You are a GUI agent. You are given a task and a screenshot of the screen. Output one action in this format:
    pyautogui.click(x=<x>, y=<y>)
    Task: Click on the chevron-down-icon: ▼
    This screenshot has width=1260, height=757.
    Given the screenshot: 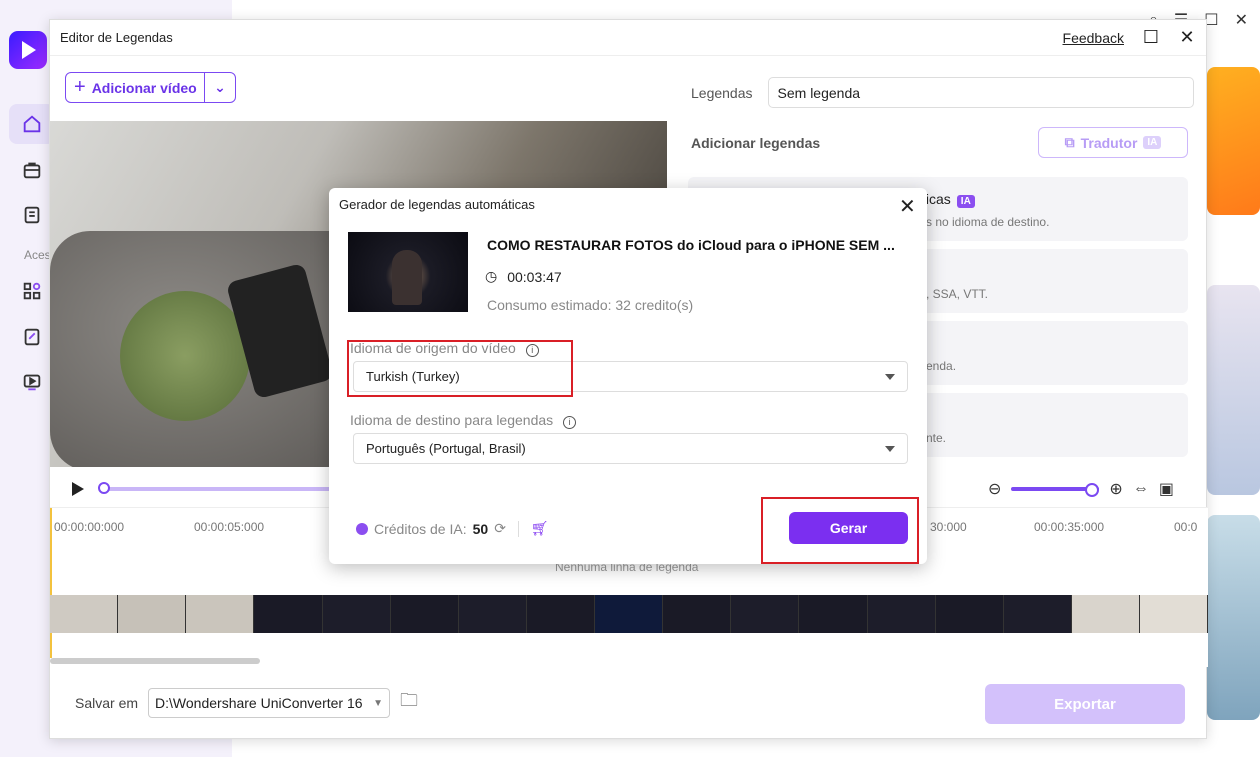 What is the action you would take?
    pyautogui.click(x=378, y=703)
    